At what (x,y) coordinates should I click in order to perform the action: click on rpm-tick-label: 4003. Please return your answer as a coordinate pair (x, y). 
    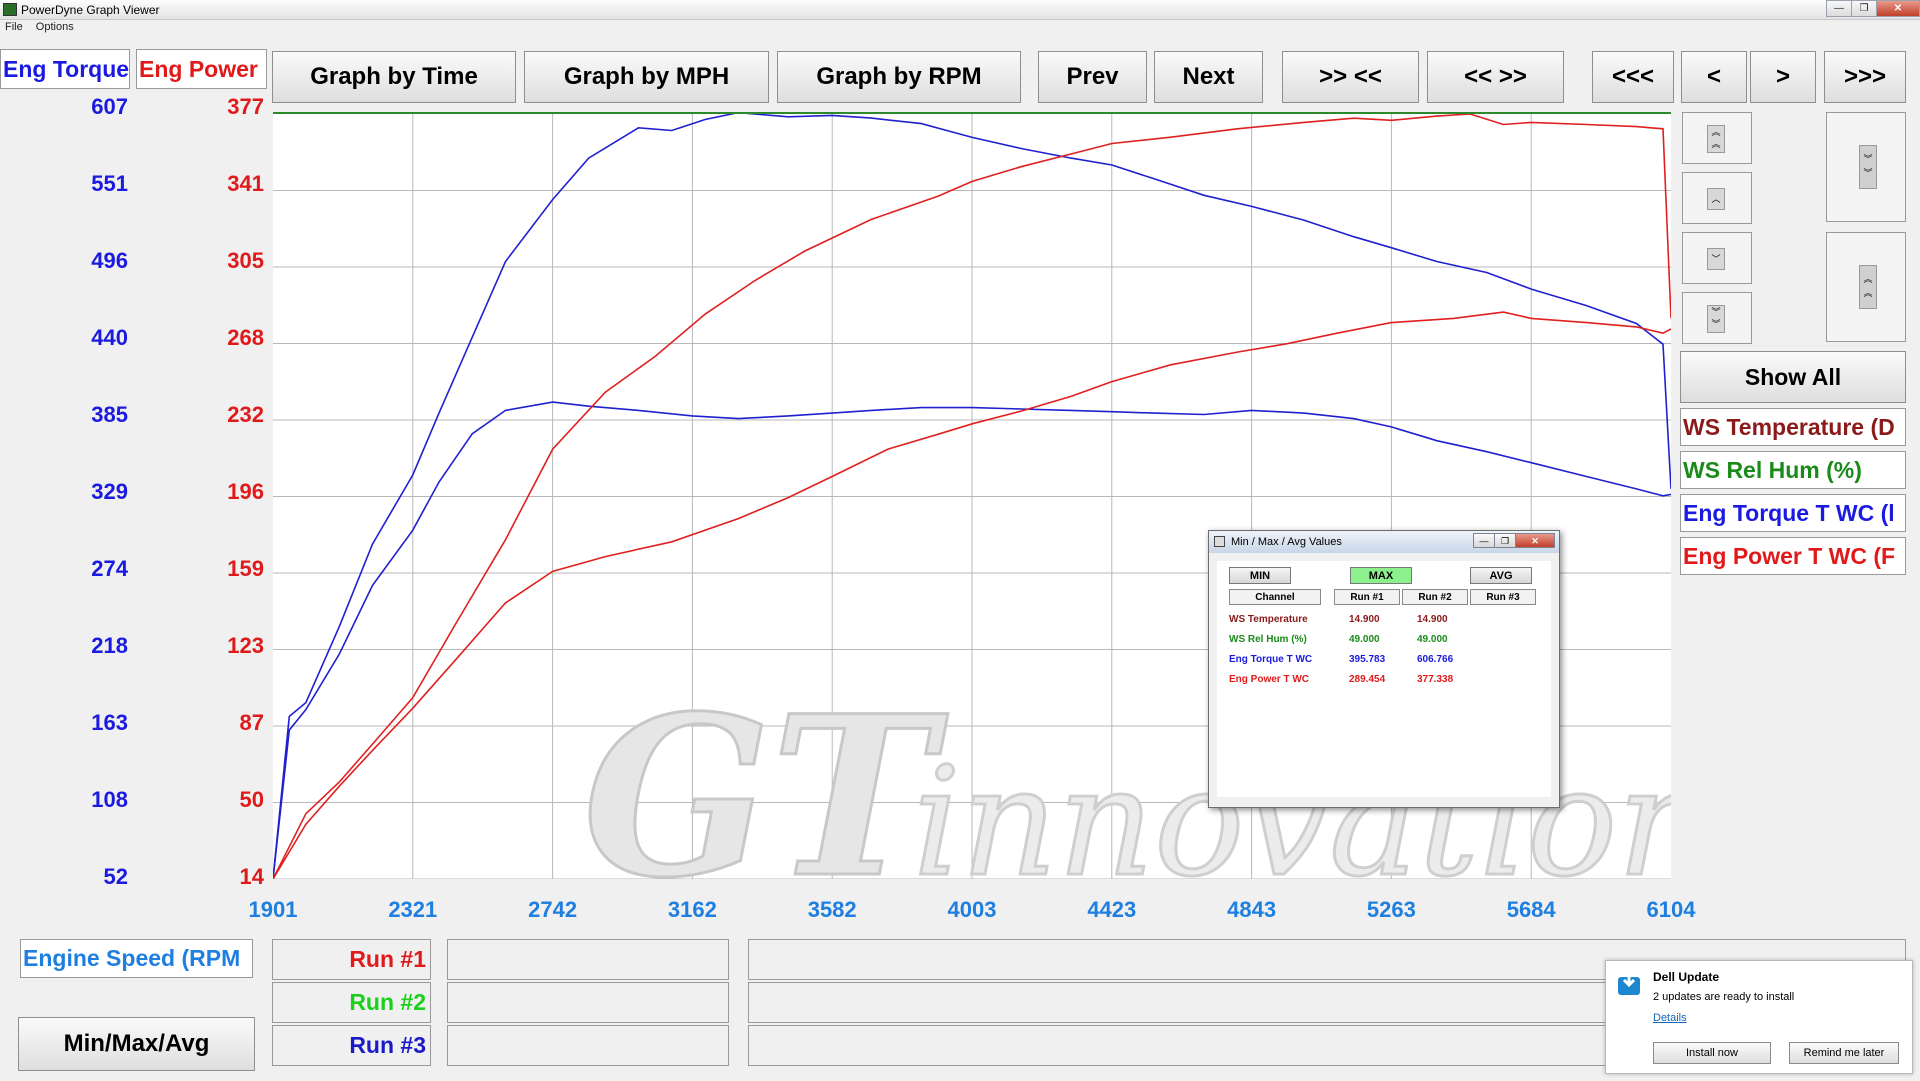
    Looking at the image, I should click on (972, 909).